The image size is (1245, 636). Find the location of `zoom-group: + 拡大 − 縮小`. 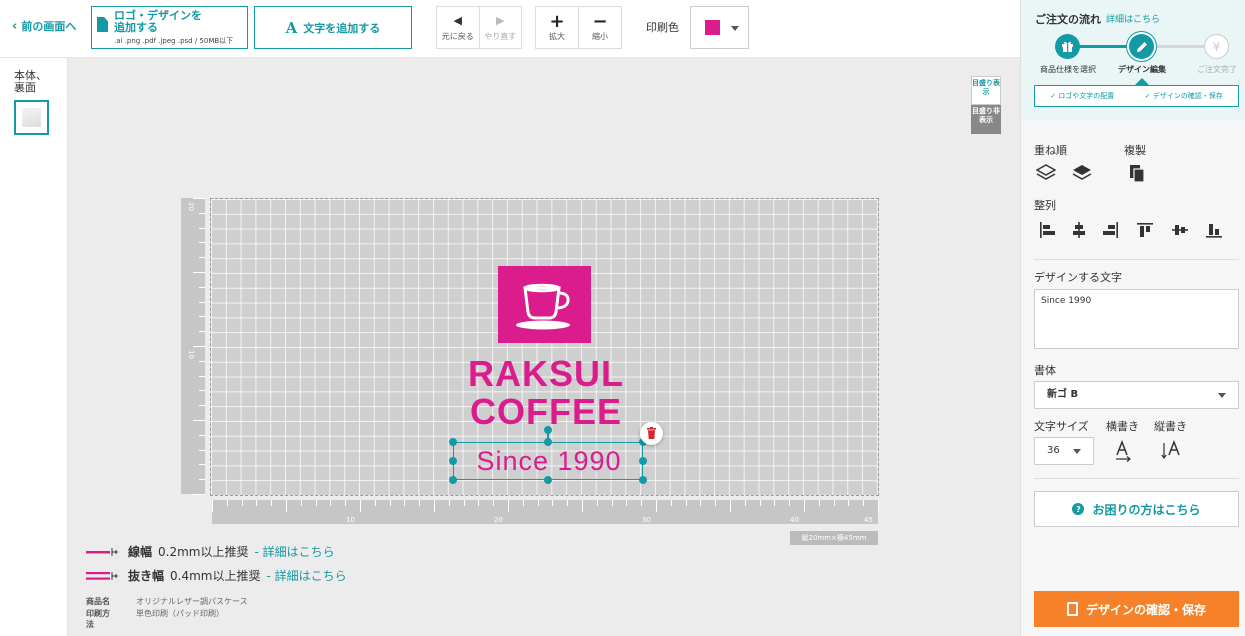

zoom-group: + 拡大 − 縮小 is located at coordinates (578, 27).